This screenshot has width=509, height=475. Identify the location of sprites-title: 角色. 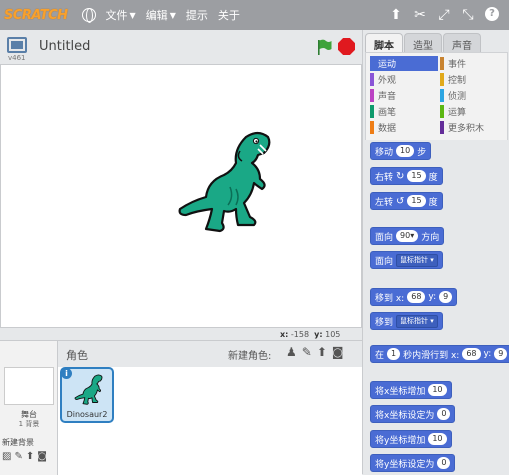
(77, 355).